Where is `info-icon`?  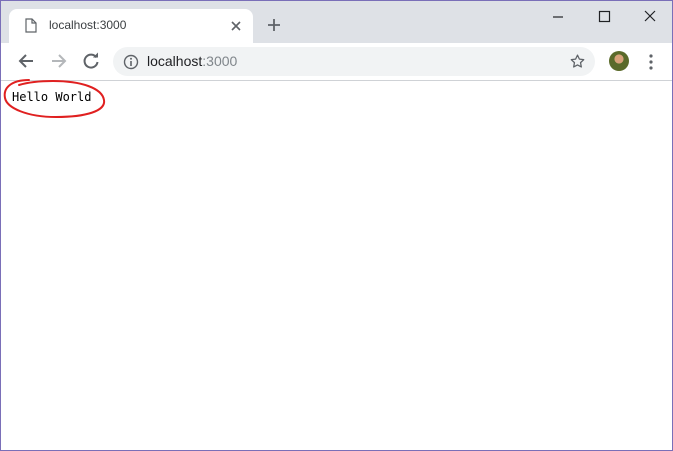 info-icon is located at coordinates (131, 62).